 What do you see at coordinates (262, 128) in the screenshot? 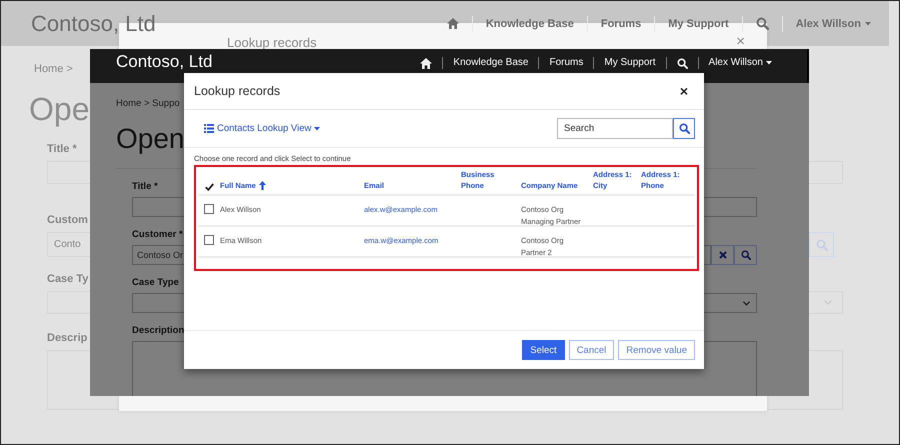
I see `view-selector: Contacts Lookup View` at bounding box center [262, 128].